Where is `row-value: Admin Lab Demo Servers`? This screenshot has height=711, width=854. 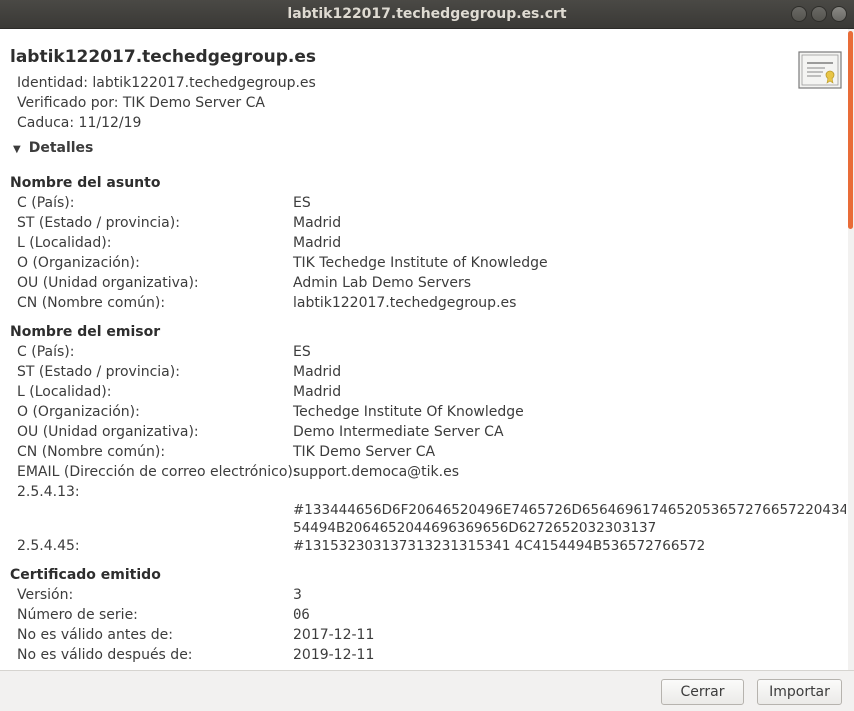
row-value: Admin Lab Demo Servers is located at coordinates (382, 283).